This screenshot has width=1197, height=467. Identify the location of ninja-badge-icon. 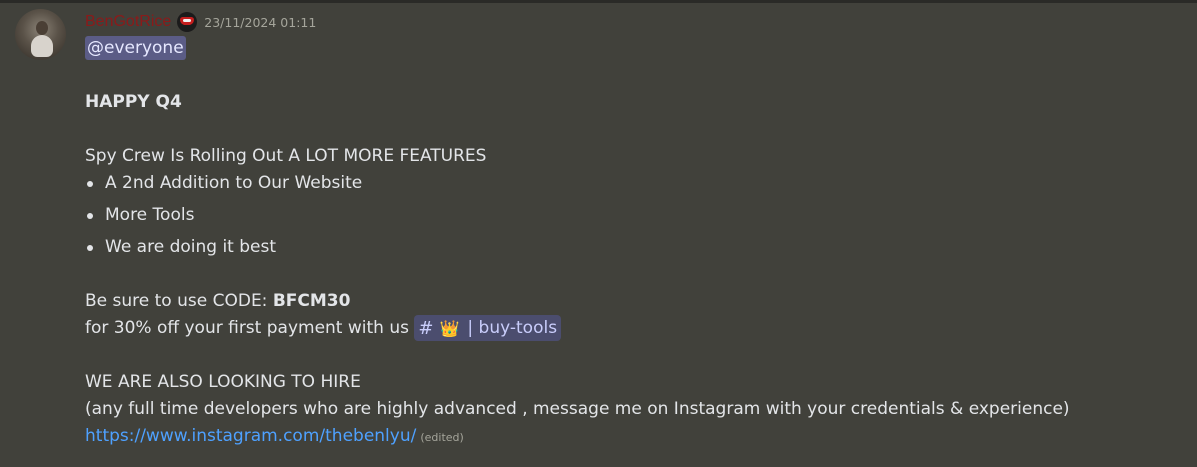
(187, 22).